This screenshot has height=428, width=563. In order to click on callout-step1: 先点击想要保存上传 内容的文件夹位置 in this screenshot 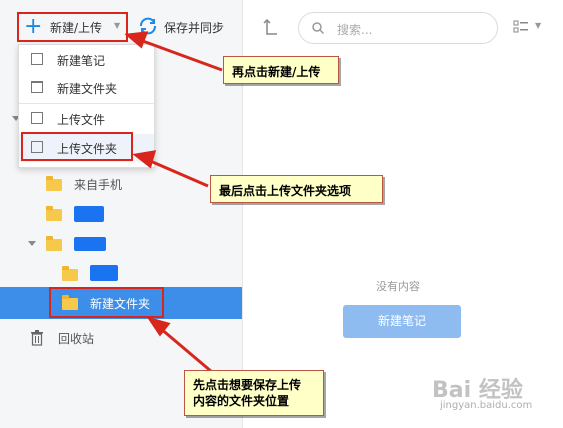, I will do `click(254, 393)`.